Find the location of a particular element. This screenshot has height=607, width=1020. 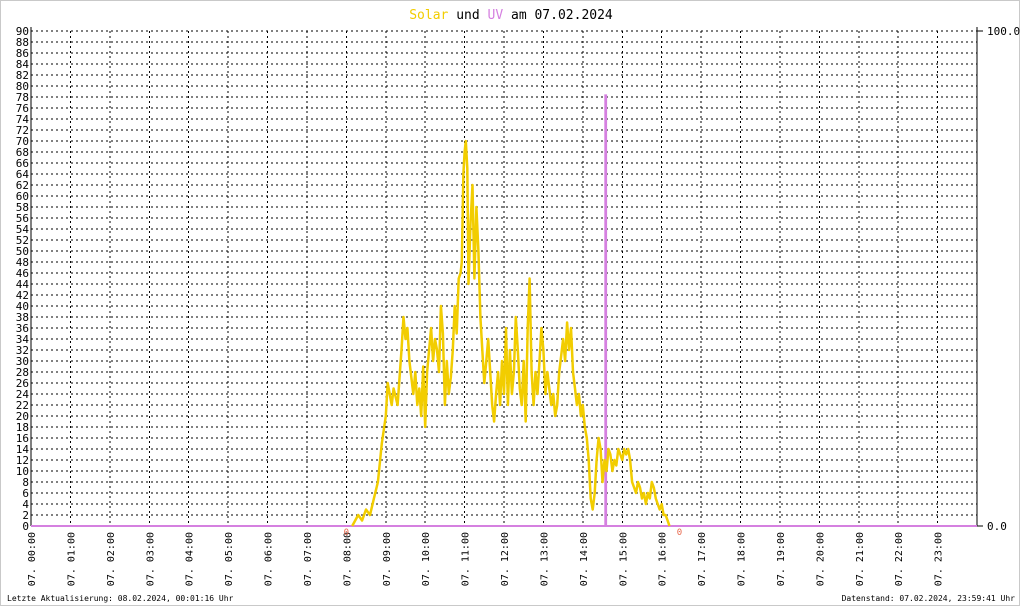

x-tick-label: 07. 00:00 is located at coordinates (32, 559).